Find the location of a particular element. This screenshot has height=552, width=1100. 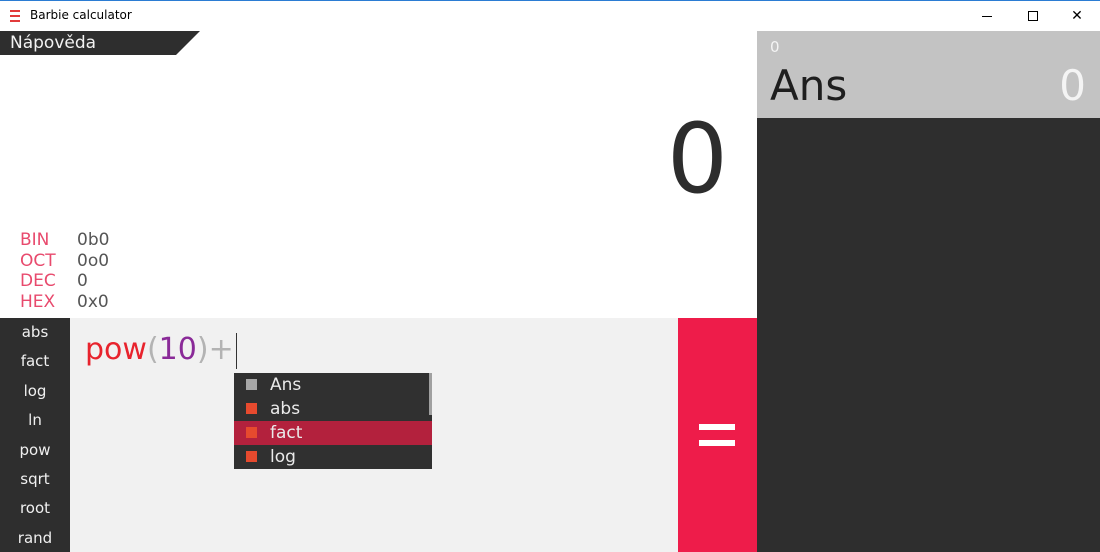

expr-open-paren: ( is located at coordinates (152, 349).